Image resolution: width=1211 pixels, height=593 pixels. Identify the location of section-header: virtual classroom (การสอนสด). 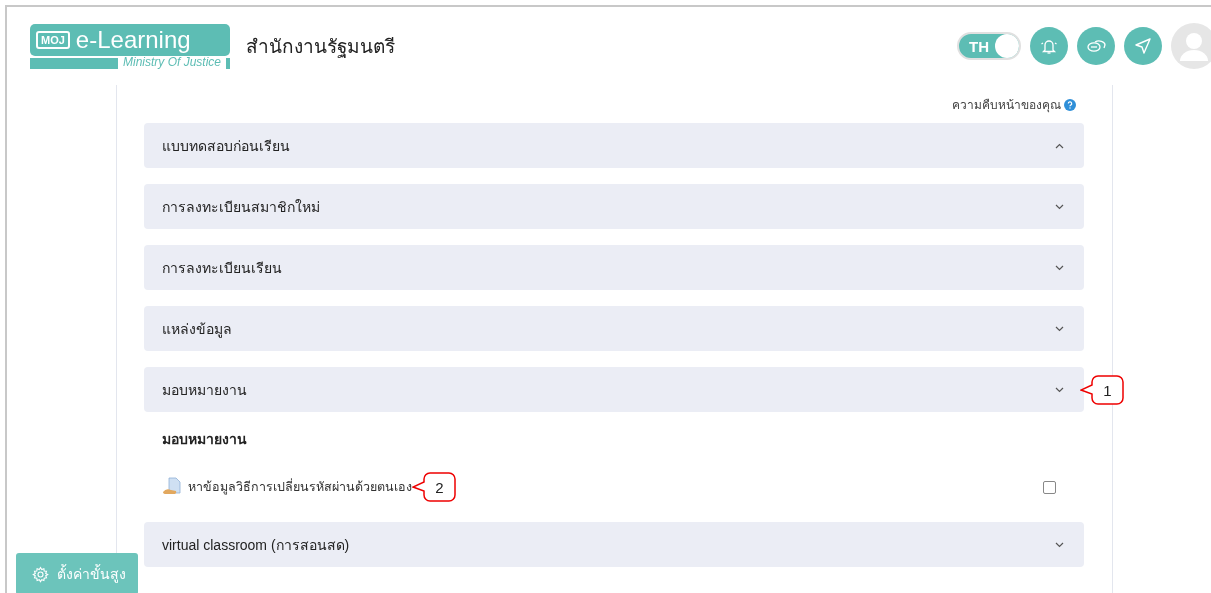
(614, 544).